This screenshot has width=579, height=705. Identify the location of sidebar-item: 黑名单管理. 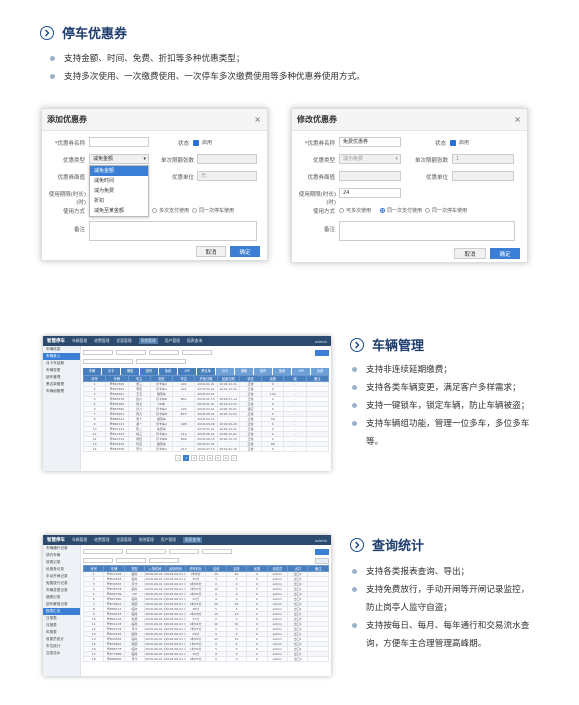
(61, 384).